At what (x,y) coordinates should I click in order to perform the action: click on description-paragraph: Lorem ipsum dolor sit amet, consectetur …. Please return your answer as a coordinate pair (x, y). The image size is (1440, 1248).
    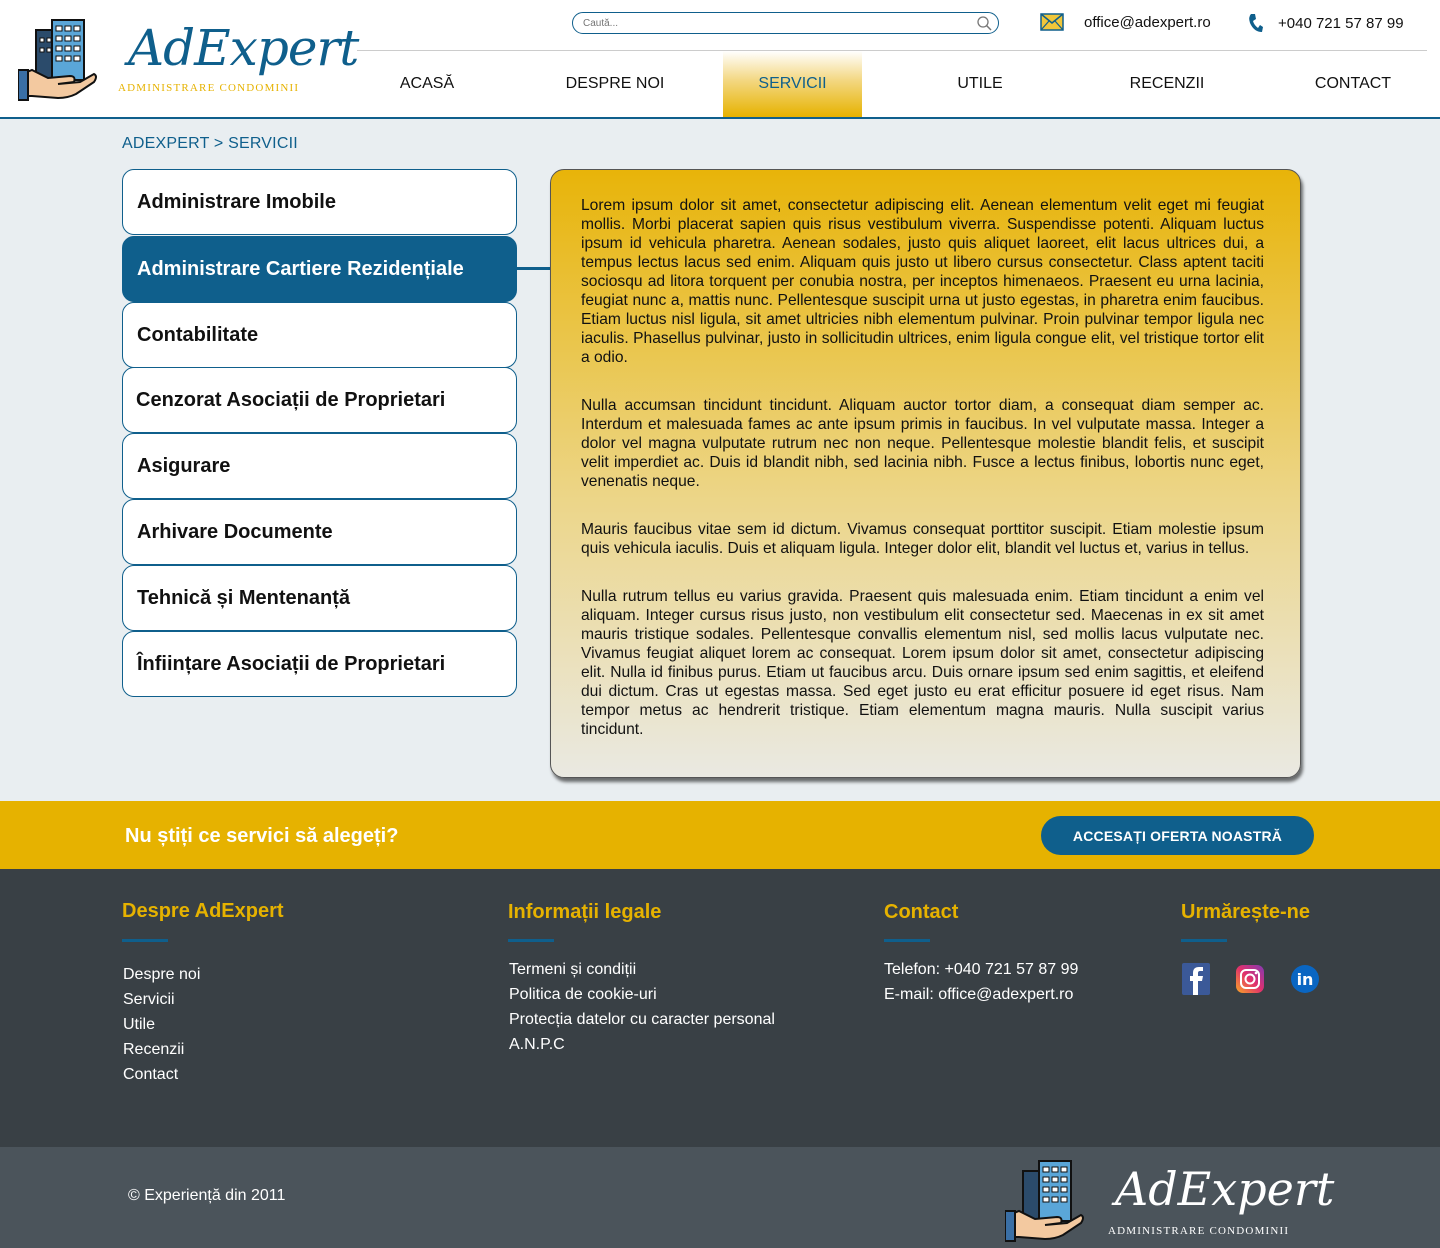
    Looking at the image, I should click on (922, 281).